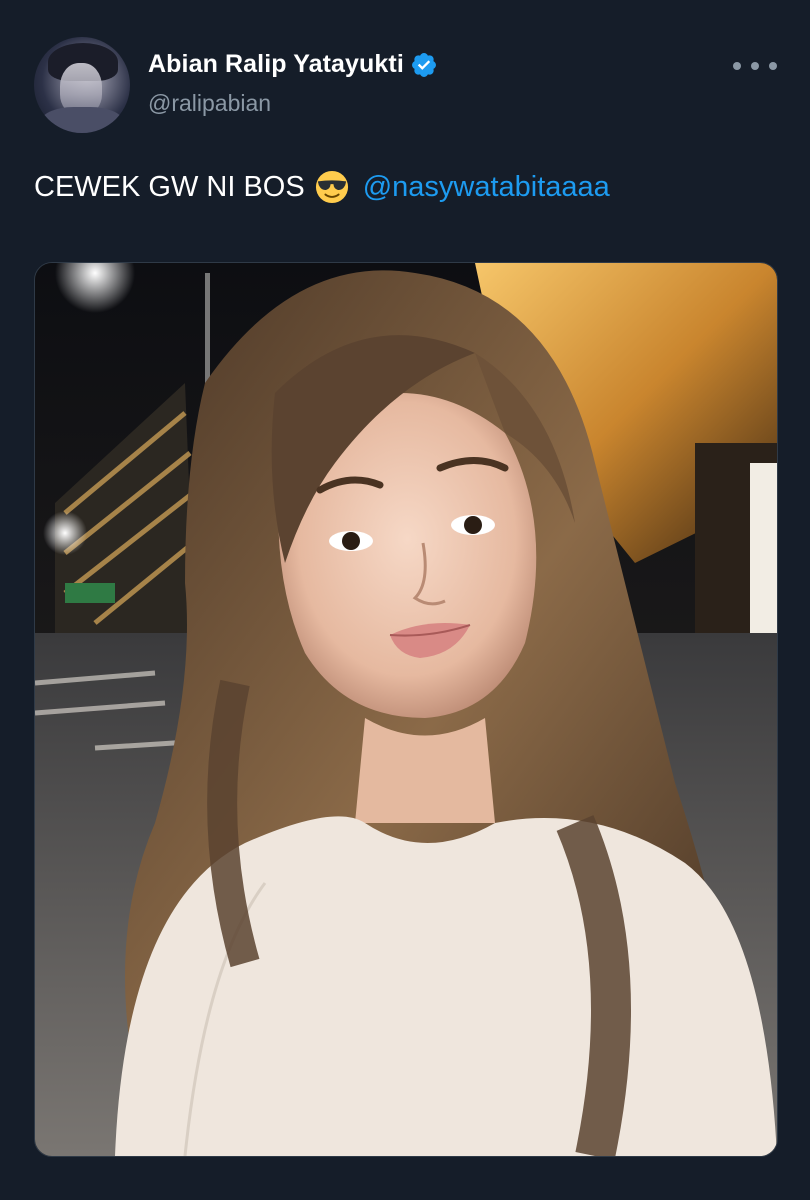 The image size is (810, 1200). I want to click on author-display-name: Abian Ralip Yatayukti, so click(276, 64).